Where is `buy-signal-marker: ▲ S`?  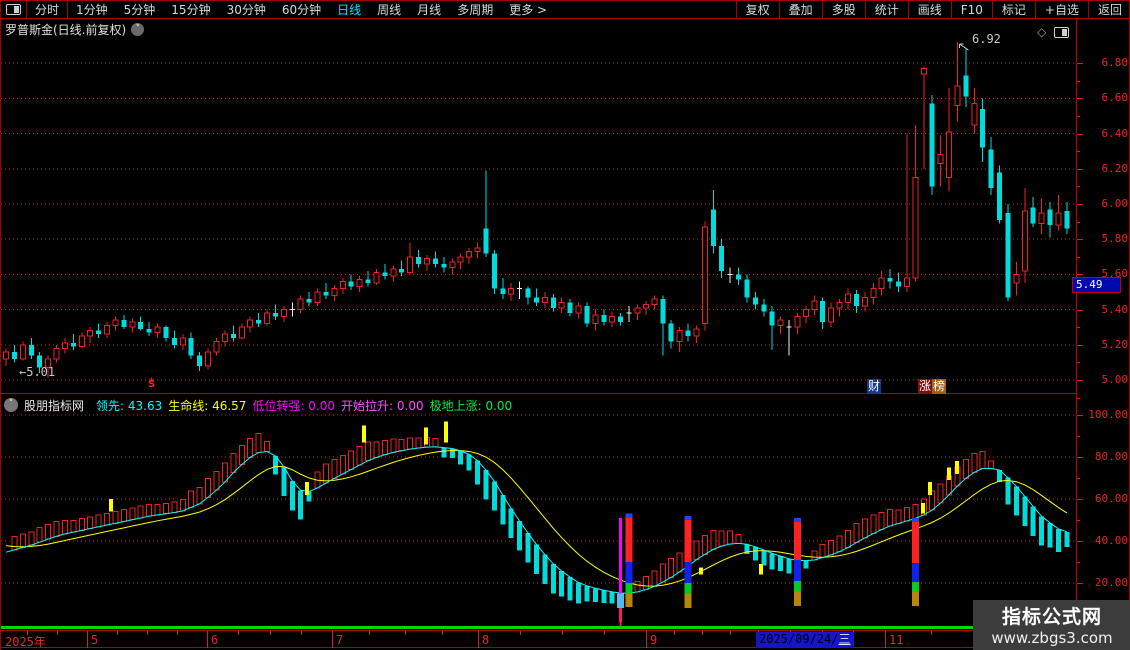 buy-signal-marker: ▲ S is located at coordinates (152, 383).